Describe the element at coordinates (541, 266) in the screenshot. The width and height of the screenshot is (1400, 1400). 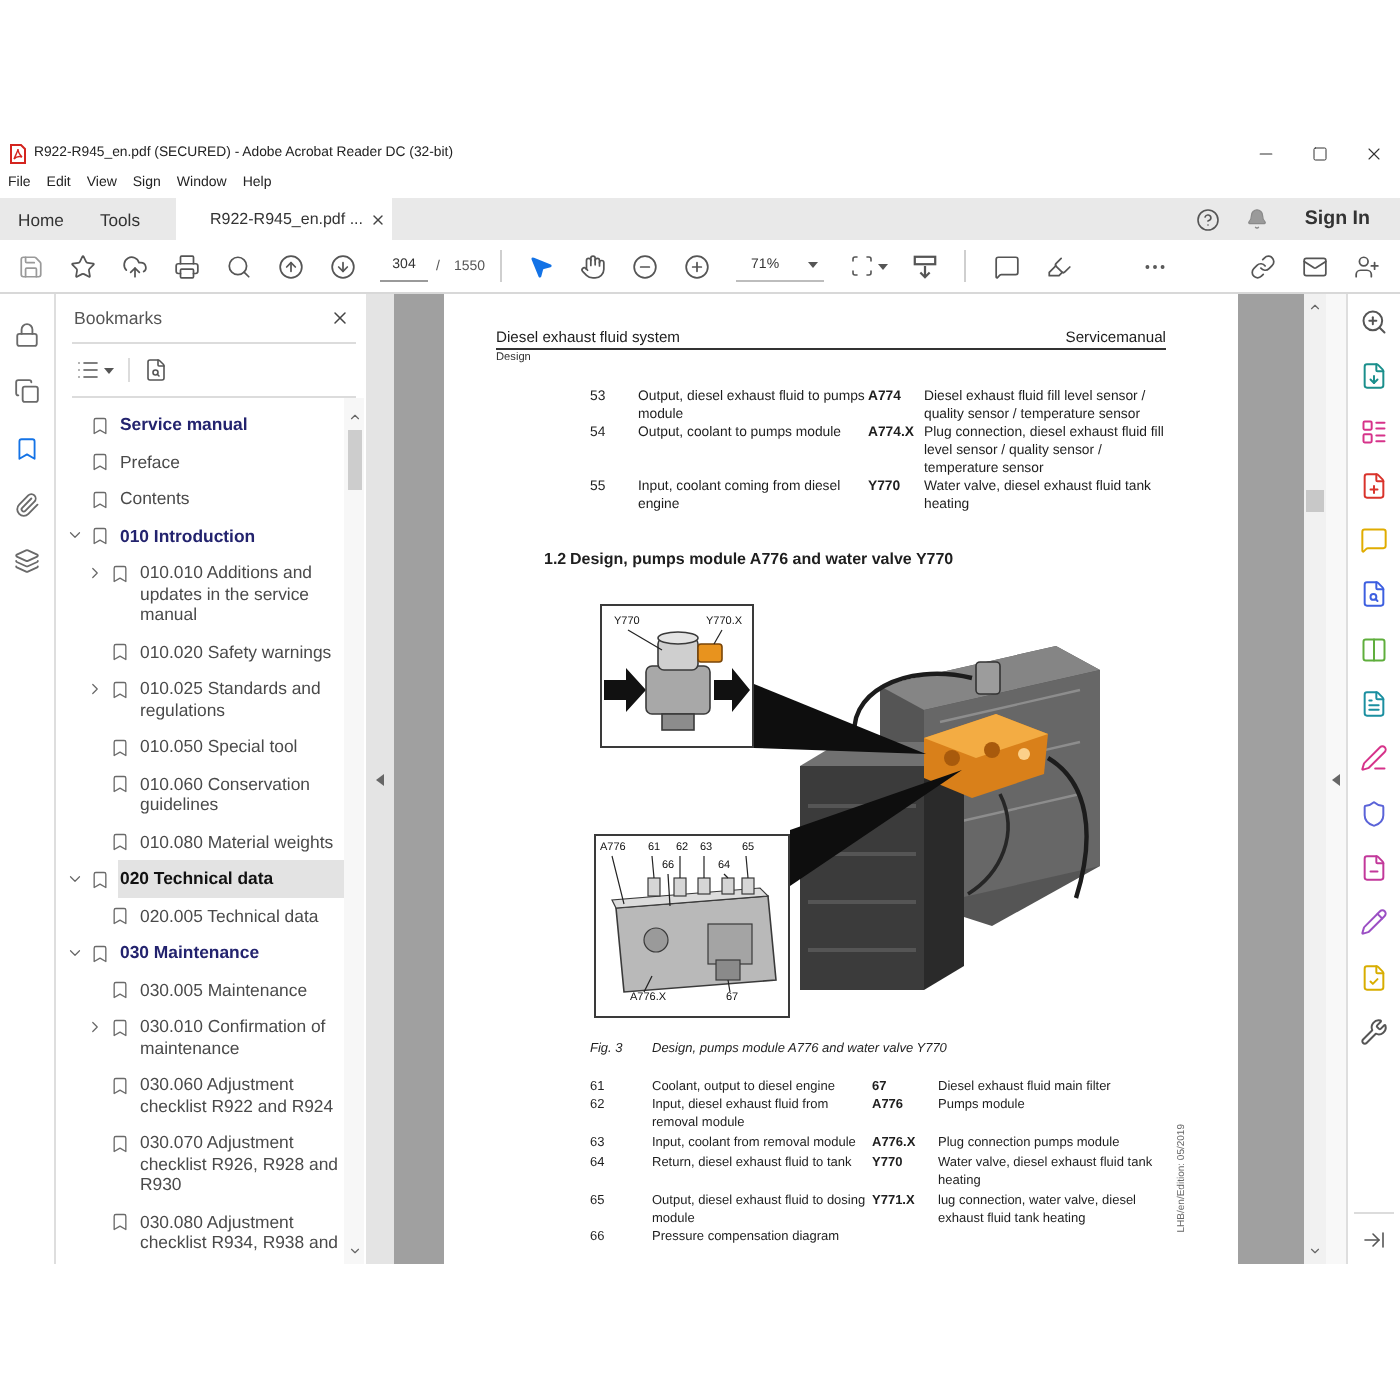
I see `pointer-icon` at that location.